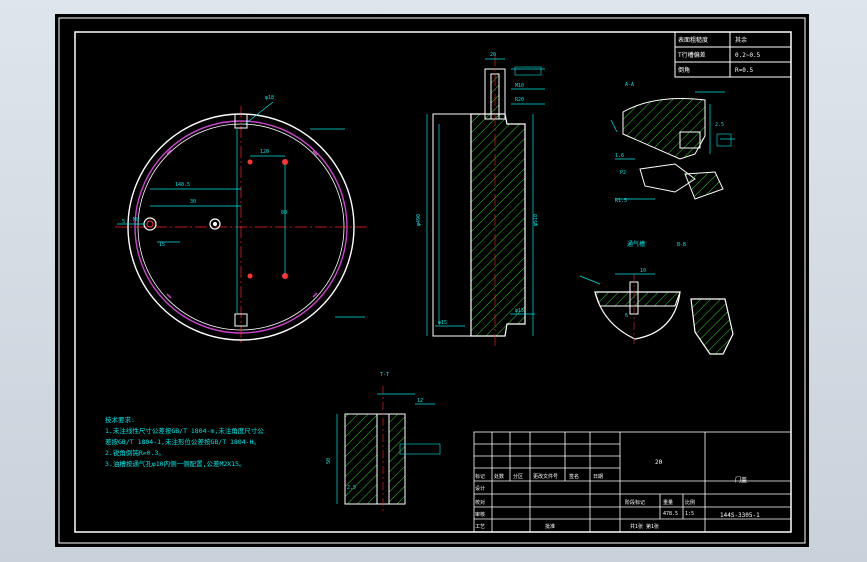  I want to click on dim-t-12: 12, so click(420, 401).